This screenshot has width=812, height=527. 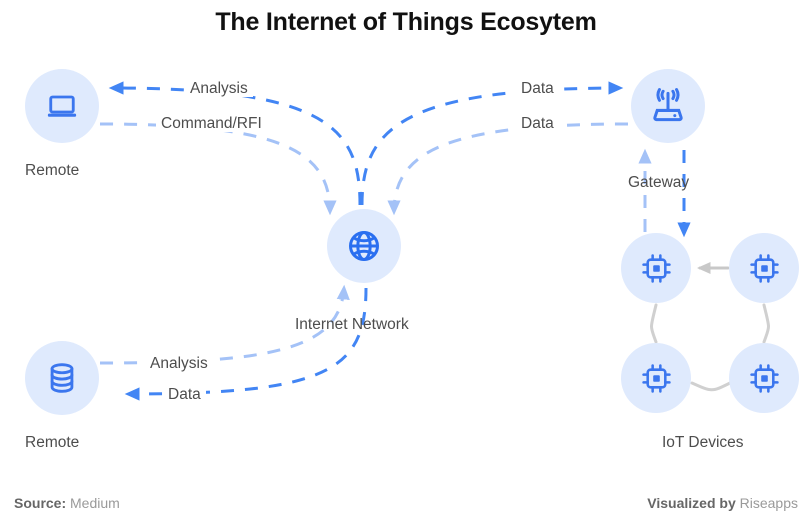 I want to click on footer-source: Source: Medium, so click(x=67, y=503).